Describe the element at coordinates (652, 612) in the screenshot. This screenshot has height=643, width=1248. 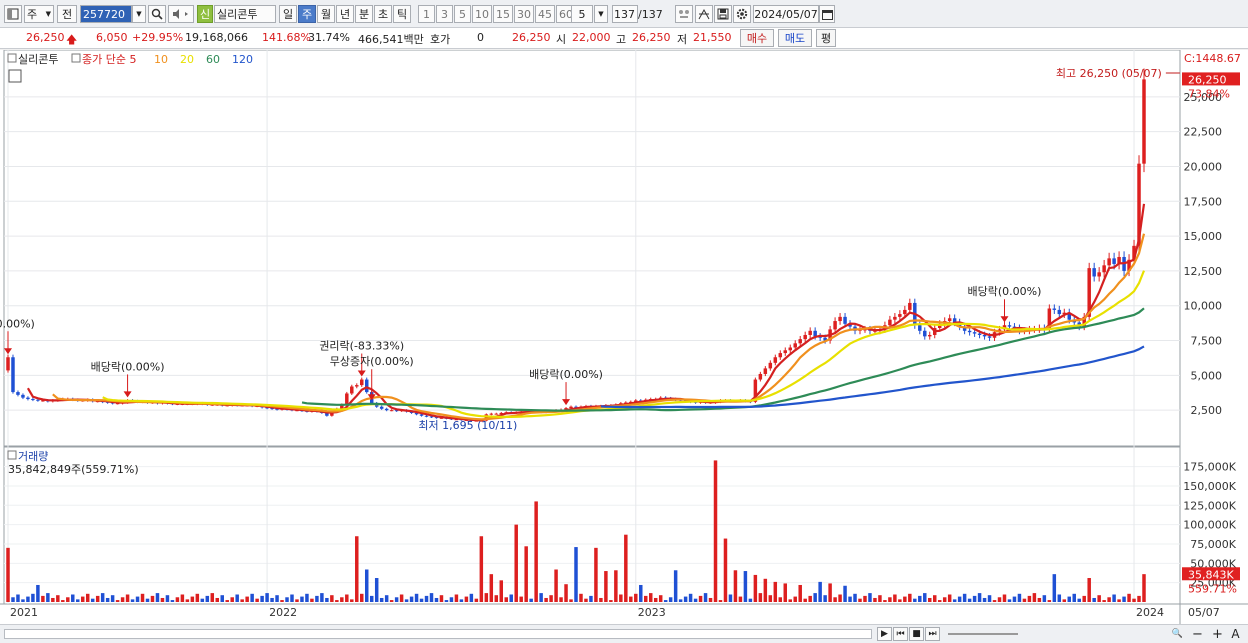
I see `year-label: 2023` at that location.